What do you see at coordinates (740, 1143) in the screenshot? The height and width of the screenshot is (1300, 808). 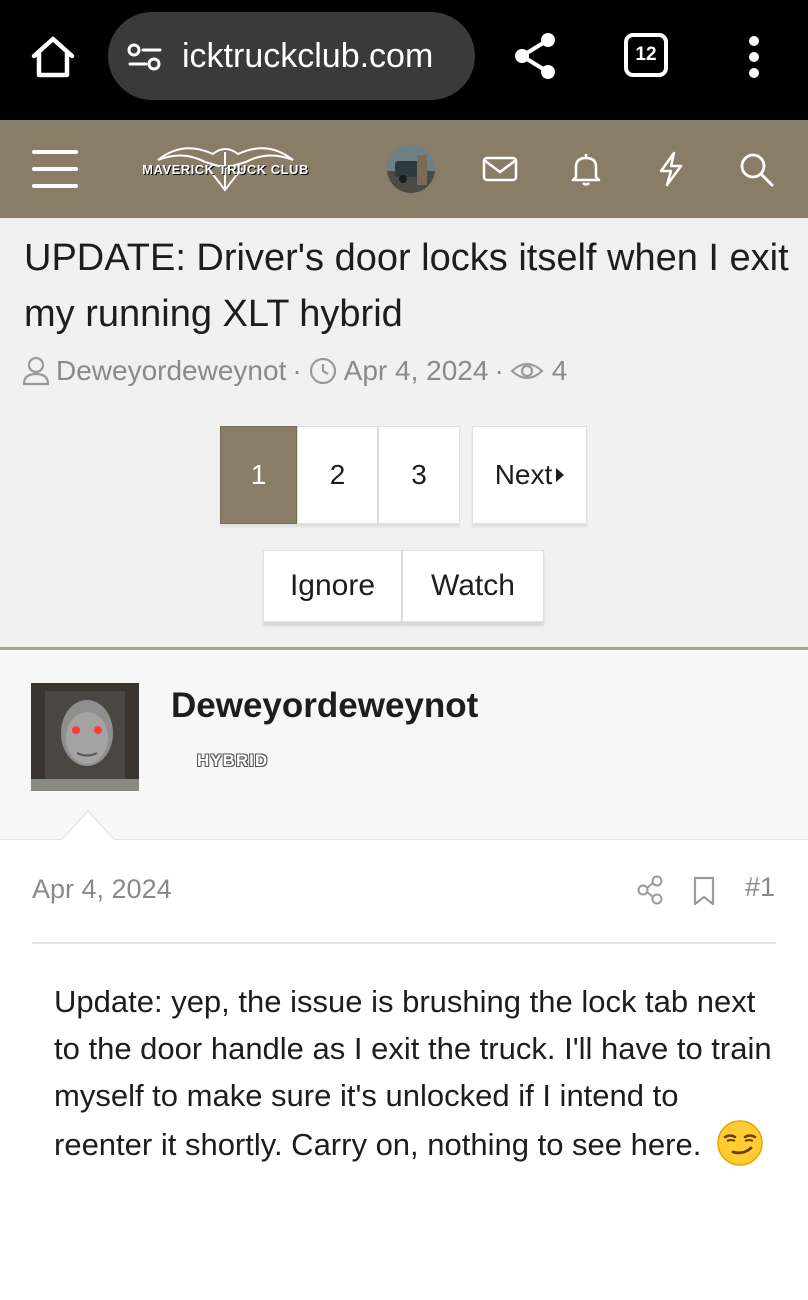 I see `smirking-face-icon` at bounding box center [740, 1143].